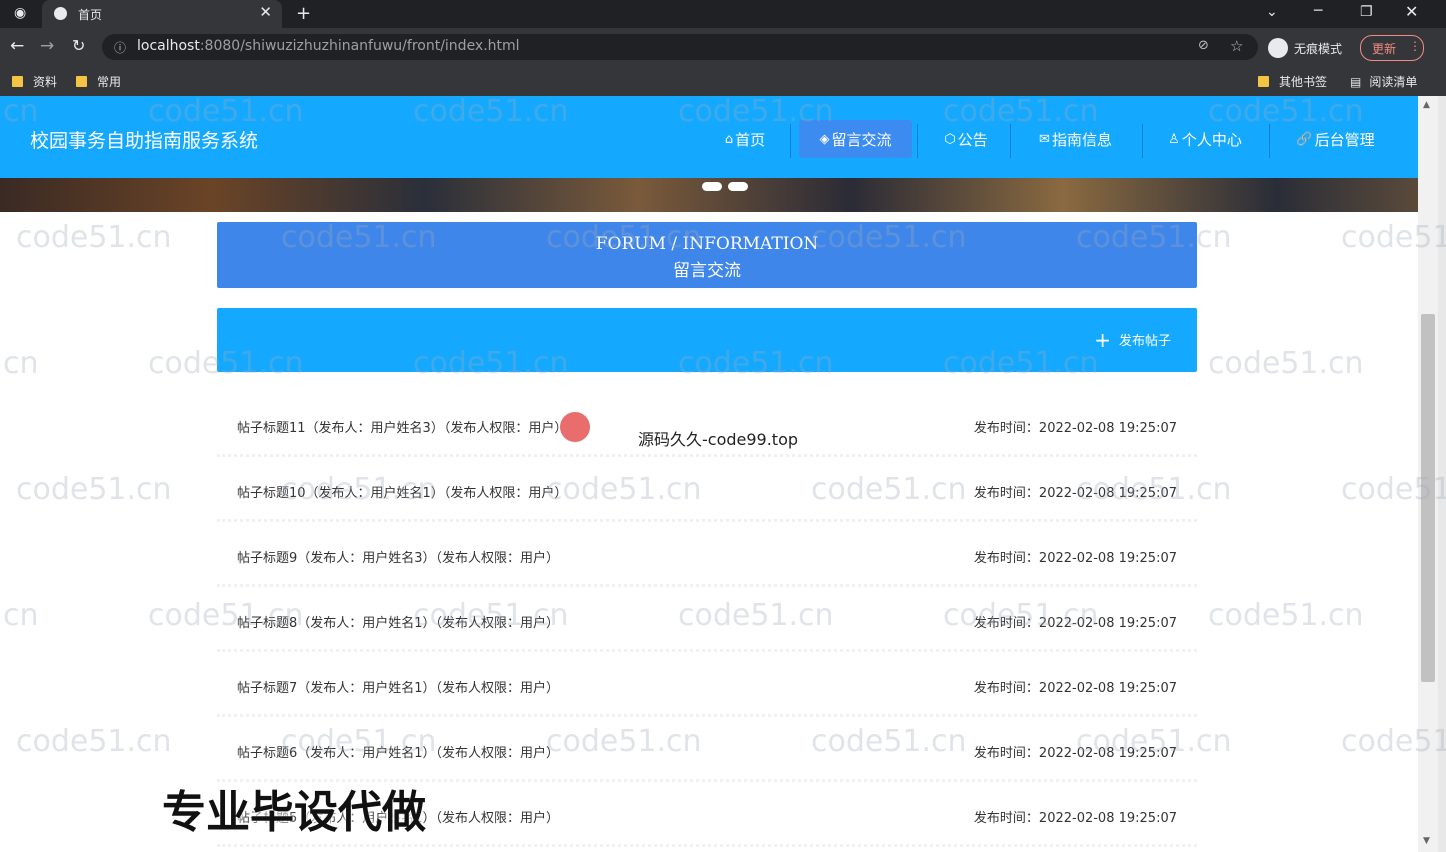 The width and height of the screenshot is (1446, 852). Describe the element at coordinates (1344, 139) in the screenshot. I see `nav-item-label: 后台管理` at that location.